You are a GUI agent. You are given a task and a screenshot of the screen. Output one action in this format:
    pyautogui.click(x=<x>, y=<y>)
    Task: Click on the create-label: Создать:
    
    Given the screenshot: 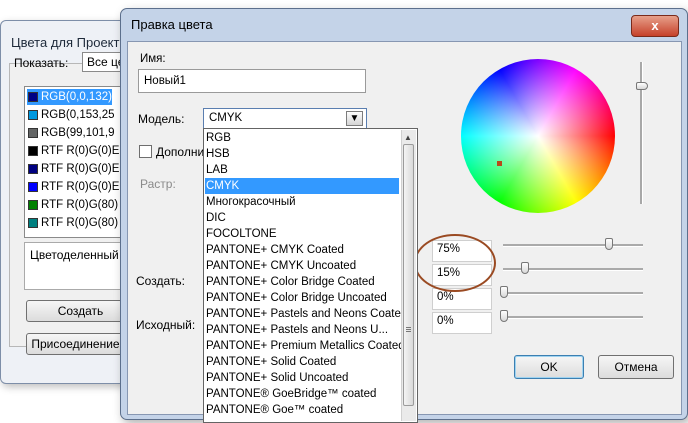 What is the action you would take?
    pyautogui.click(x=160, y=281)
    